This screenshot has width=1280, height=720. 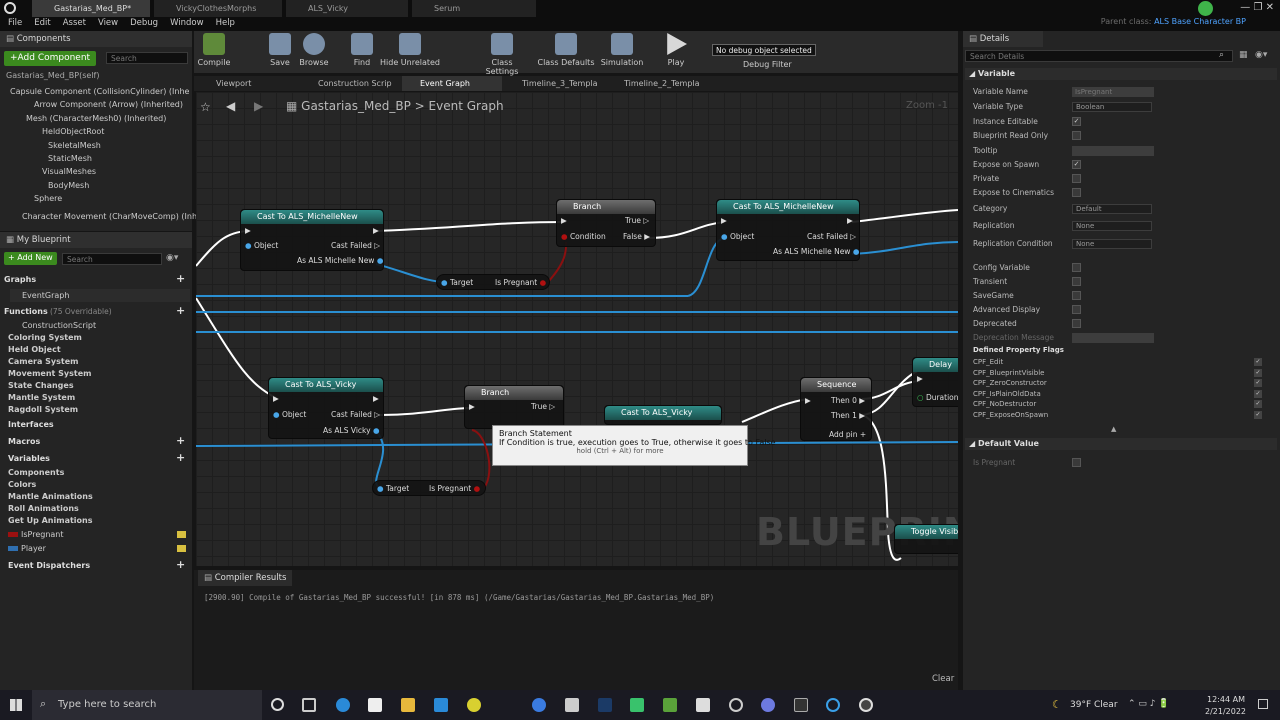 What do you see at coordinates (29, 459) in the screenshot?
I see `variables-section: Variables` at bounding box center [29, 459].